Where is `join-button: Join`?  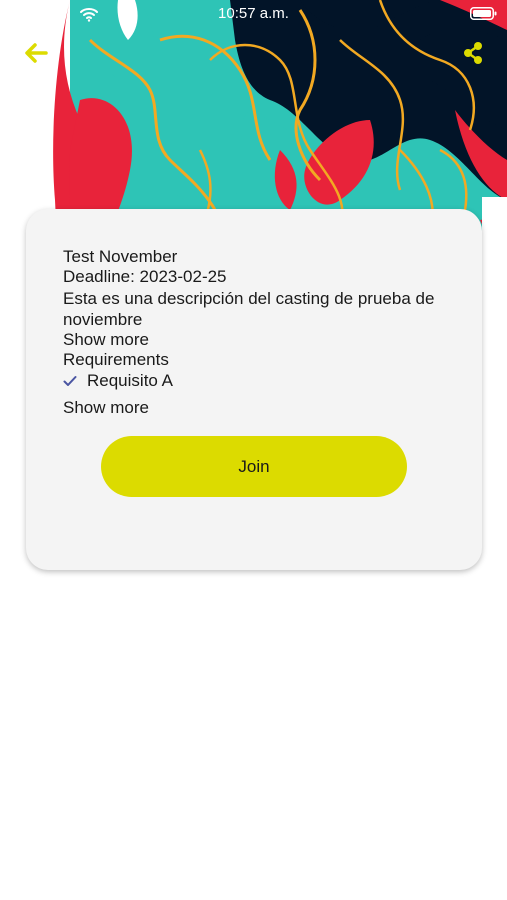 join-button: Join is located at coordinates (254, 466).